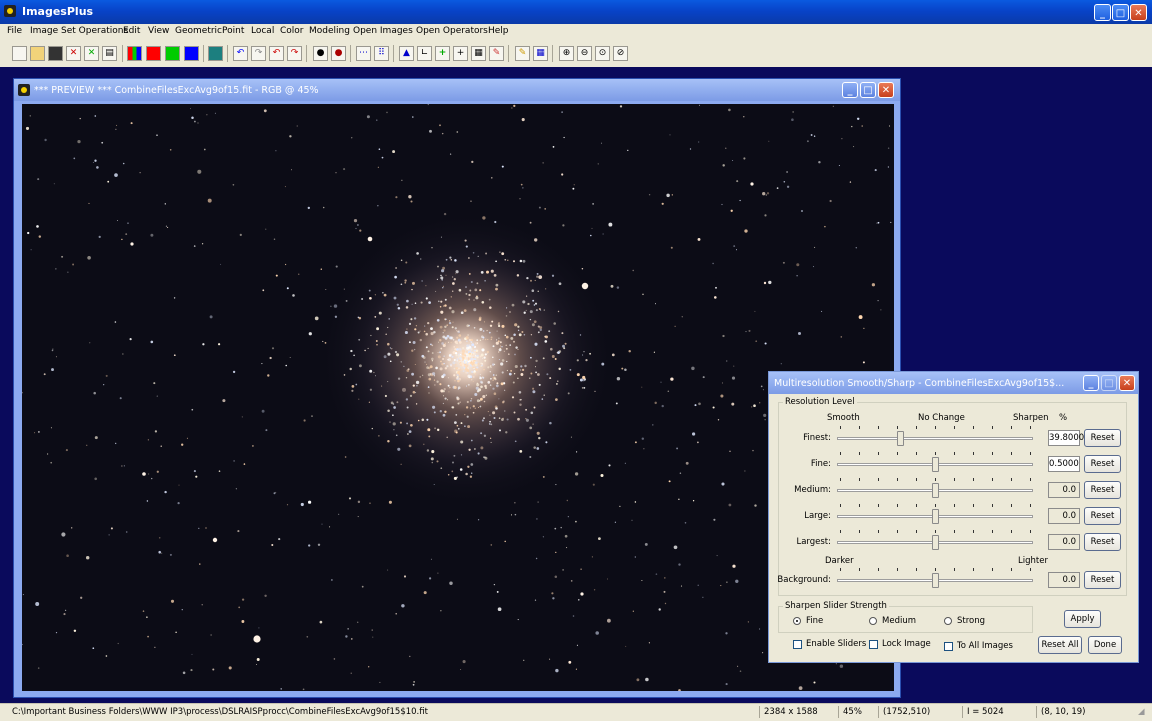 This screenshot has height=721, width=1152. Describe the element at coordinates (1064, 464) in the screenshot. I see `fine-value: 0.5000` at that location.